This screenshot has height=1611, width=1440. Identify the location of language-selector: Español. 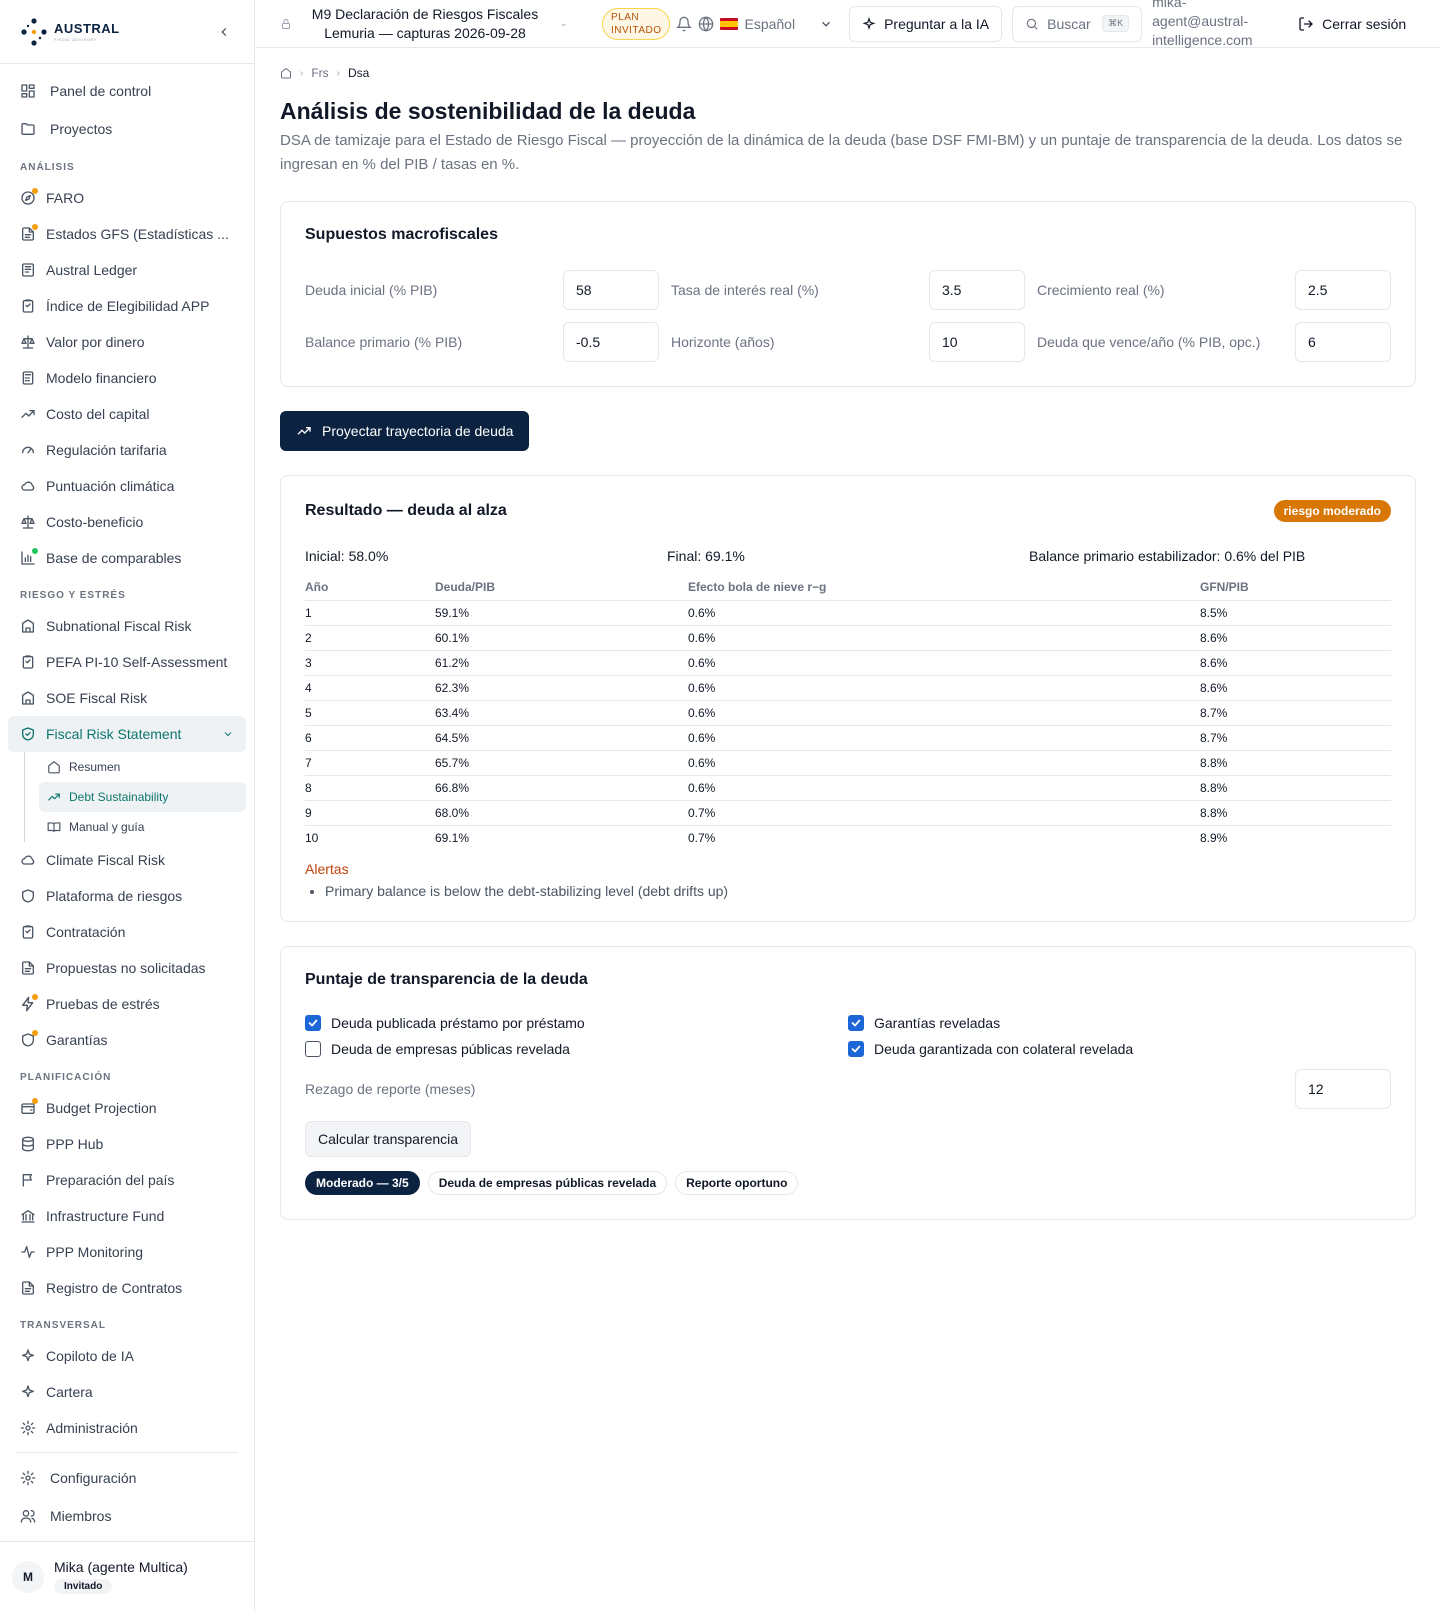
(765, 24).